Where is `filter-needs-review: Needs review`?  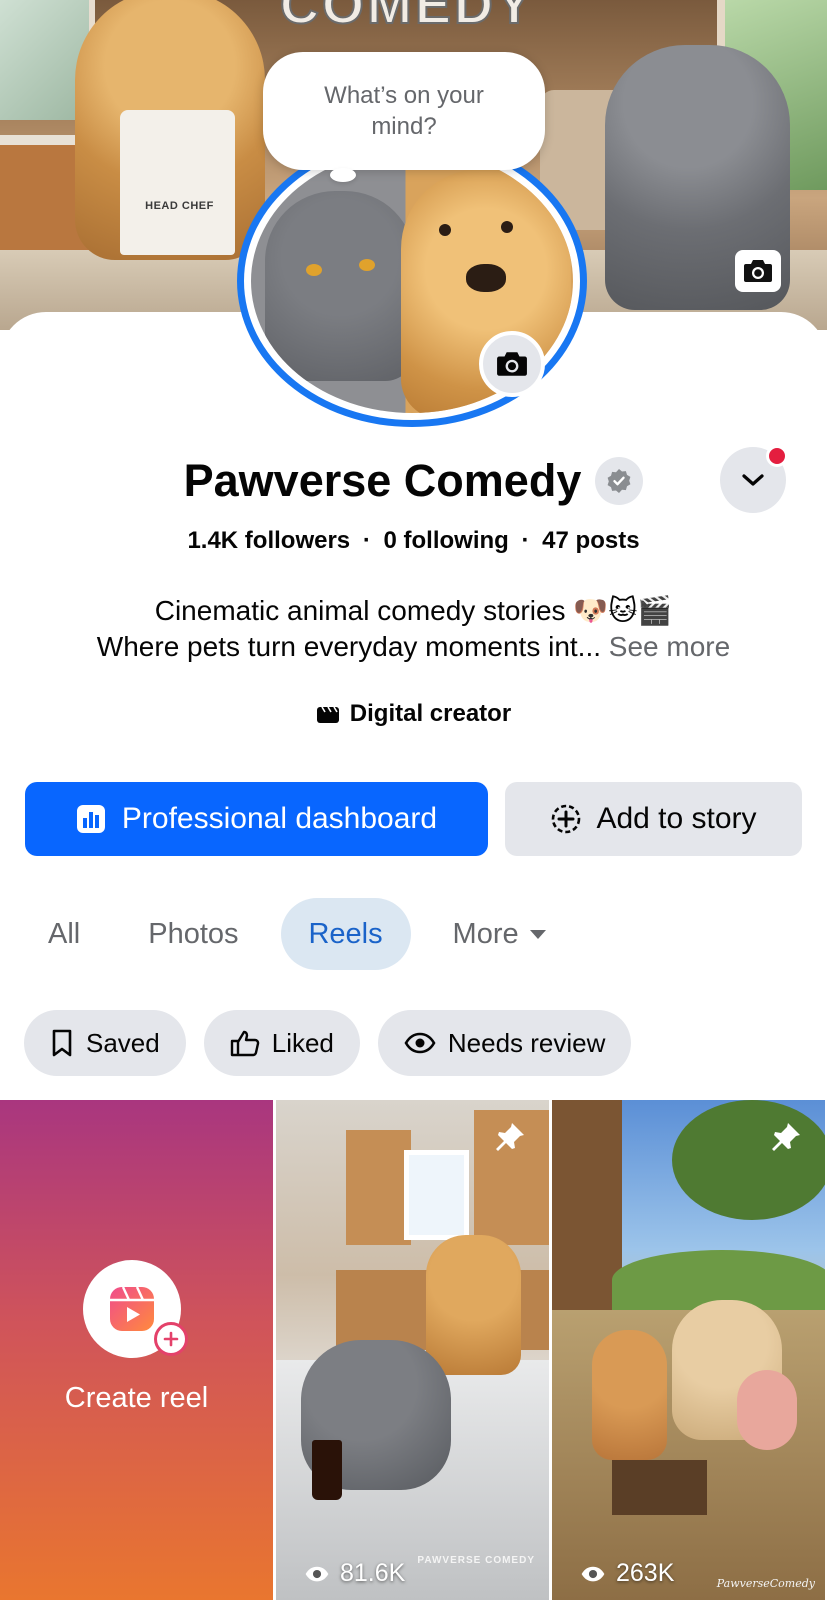
filter-needs-review: Needs review is located at coordinates (504, 1043).